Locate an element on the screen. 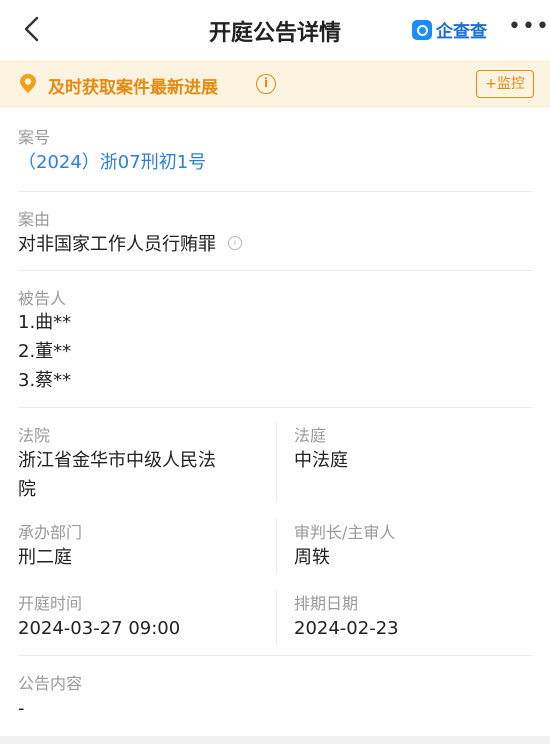 The height and width of the screenshot is (744, 550). court-value-line1: 浙江省金华市中级人民法 is located at coordinates (117, 460).